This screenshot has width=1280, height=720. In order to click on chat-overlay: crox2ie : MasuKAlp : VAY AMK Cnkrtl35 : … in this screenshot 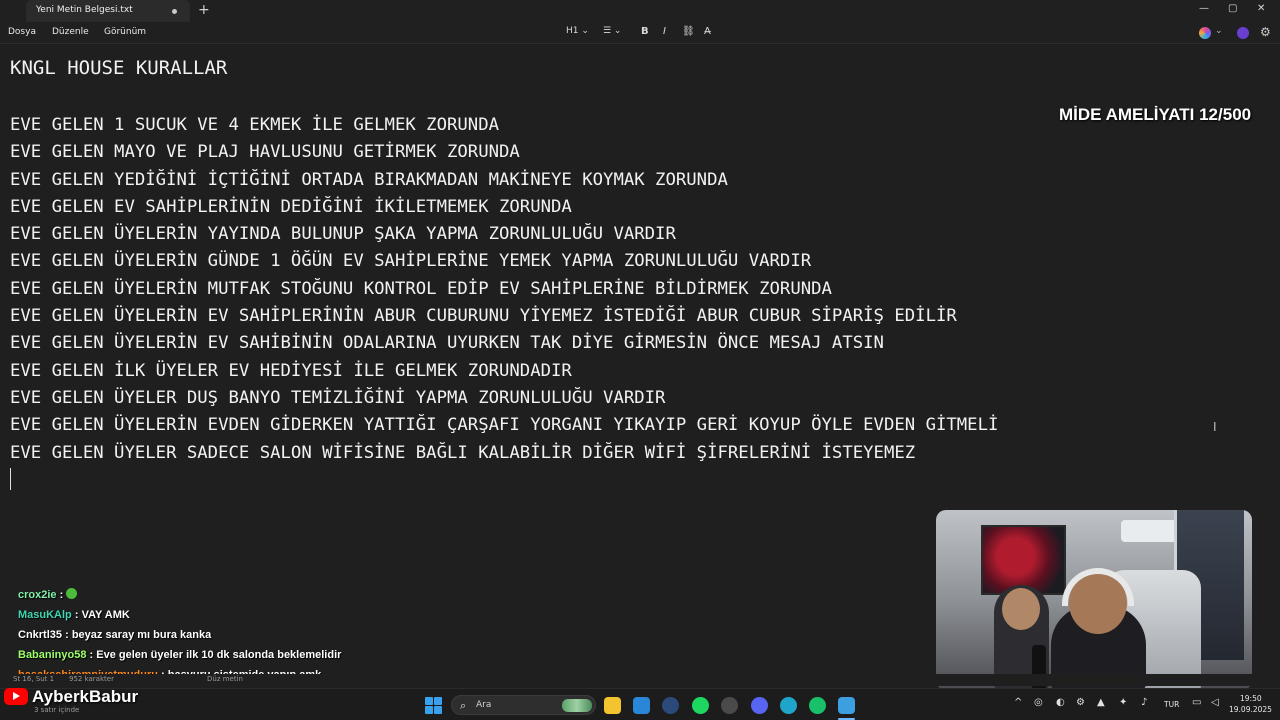, I will do `click(278, 635)`.